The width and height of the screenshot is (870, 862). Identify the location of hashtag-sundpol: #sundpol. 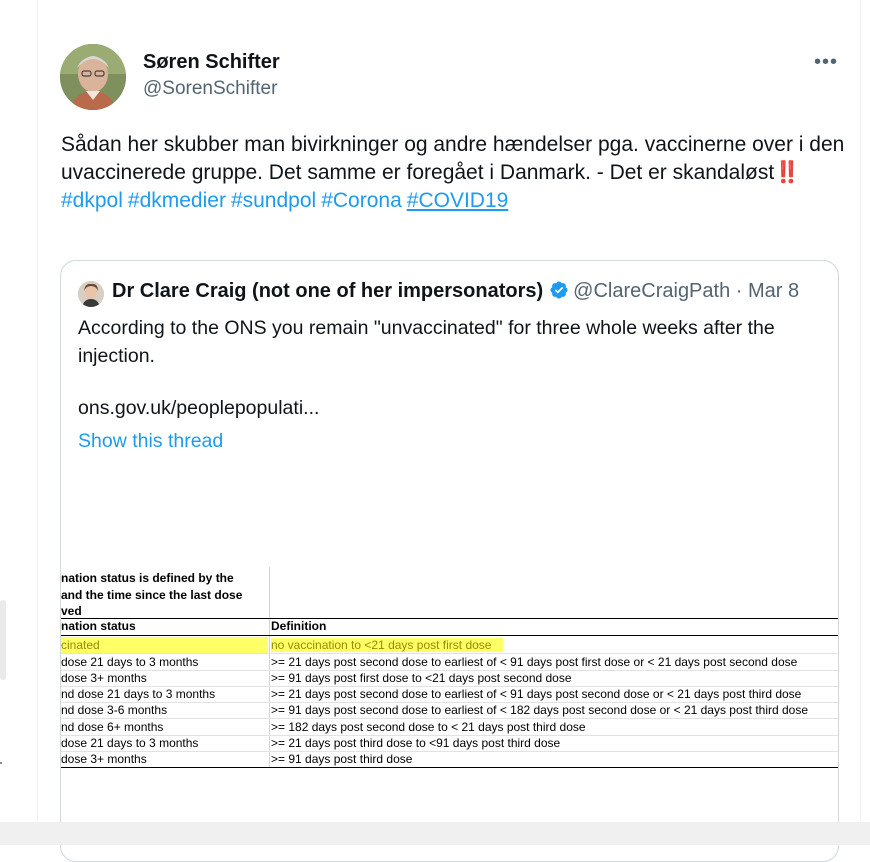
(273, 200).